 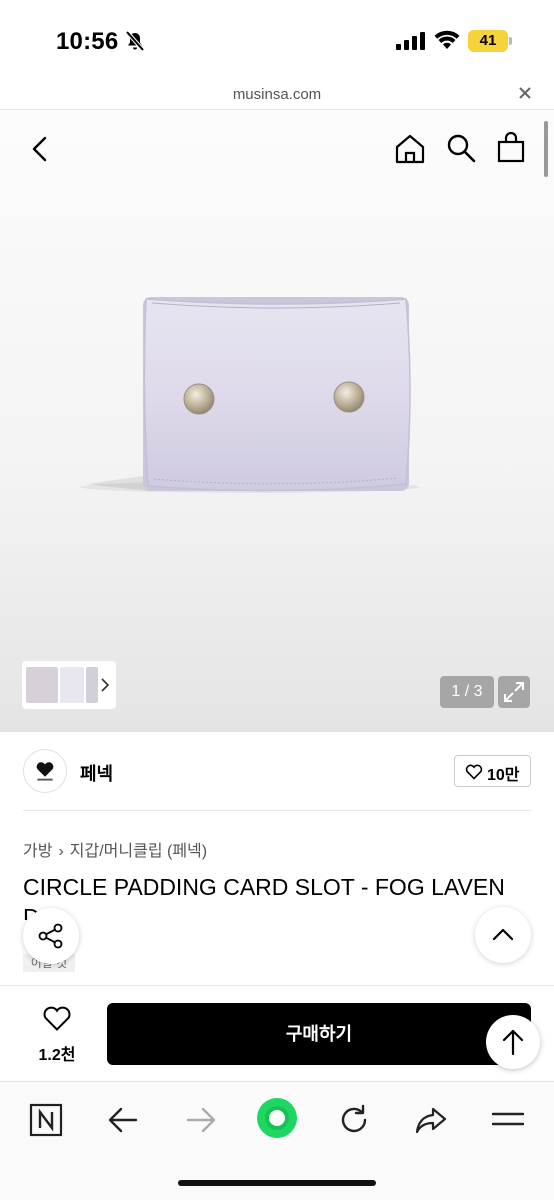 I want to click on back-button, so click(x=123, y=1120).